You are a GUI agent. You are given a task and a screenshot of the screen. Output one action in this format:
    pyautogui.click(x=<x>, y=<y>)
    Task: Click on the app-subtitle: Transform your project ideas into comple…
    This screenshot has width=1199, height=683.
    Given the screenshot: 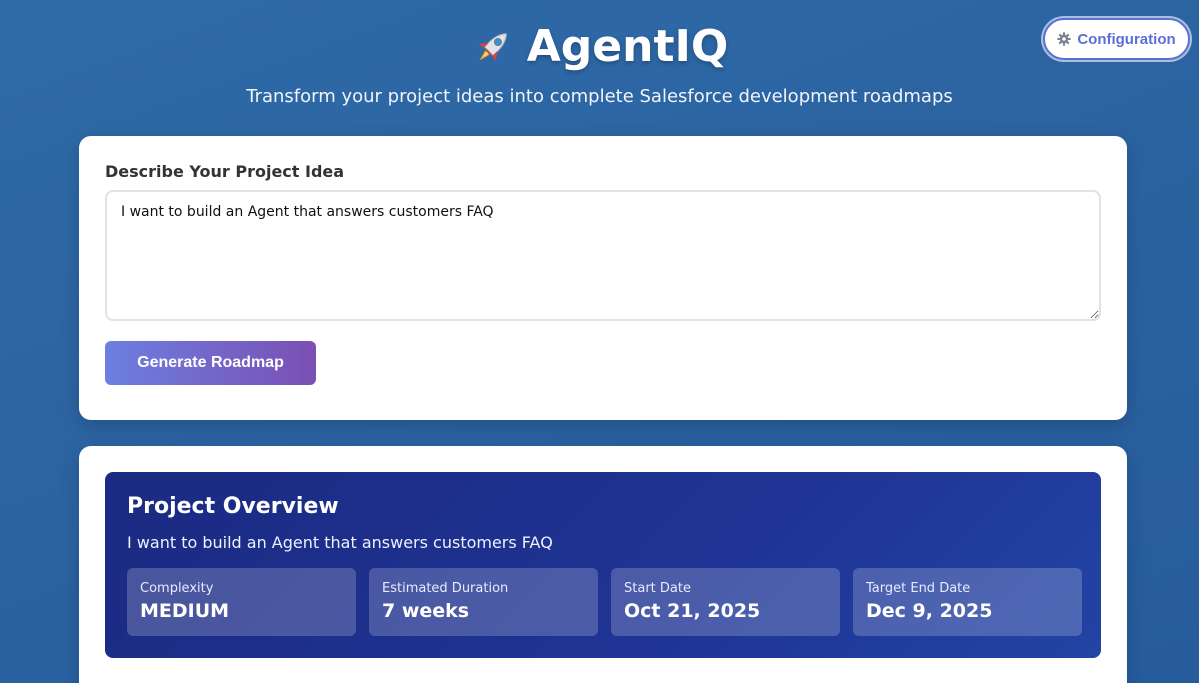 What is the action you would take?
    pyautogui.click(x=599, y=96)
    